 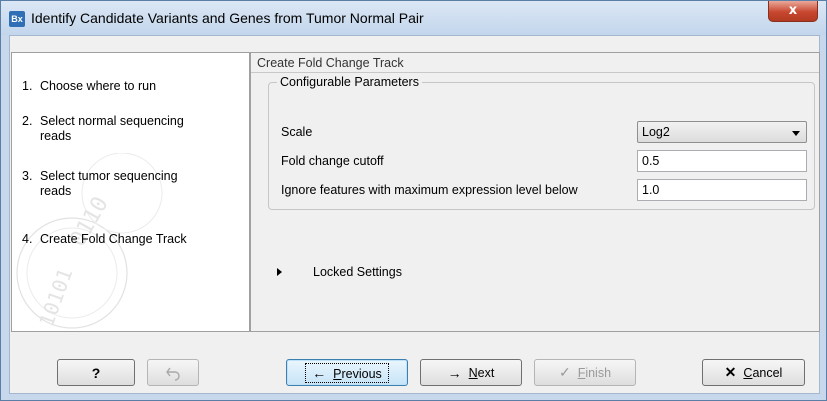 I want to click on bx-app-icon: Bx, so click(x=17, y=19).